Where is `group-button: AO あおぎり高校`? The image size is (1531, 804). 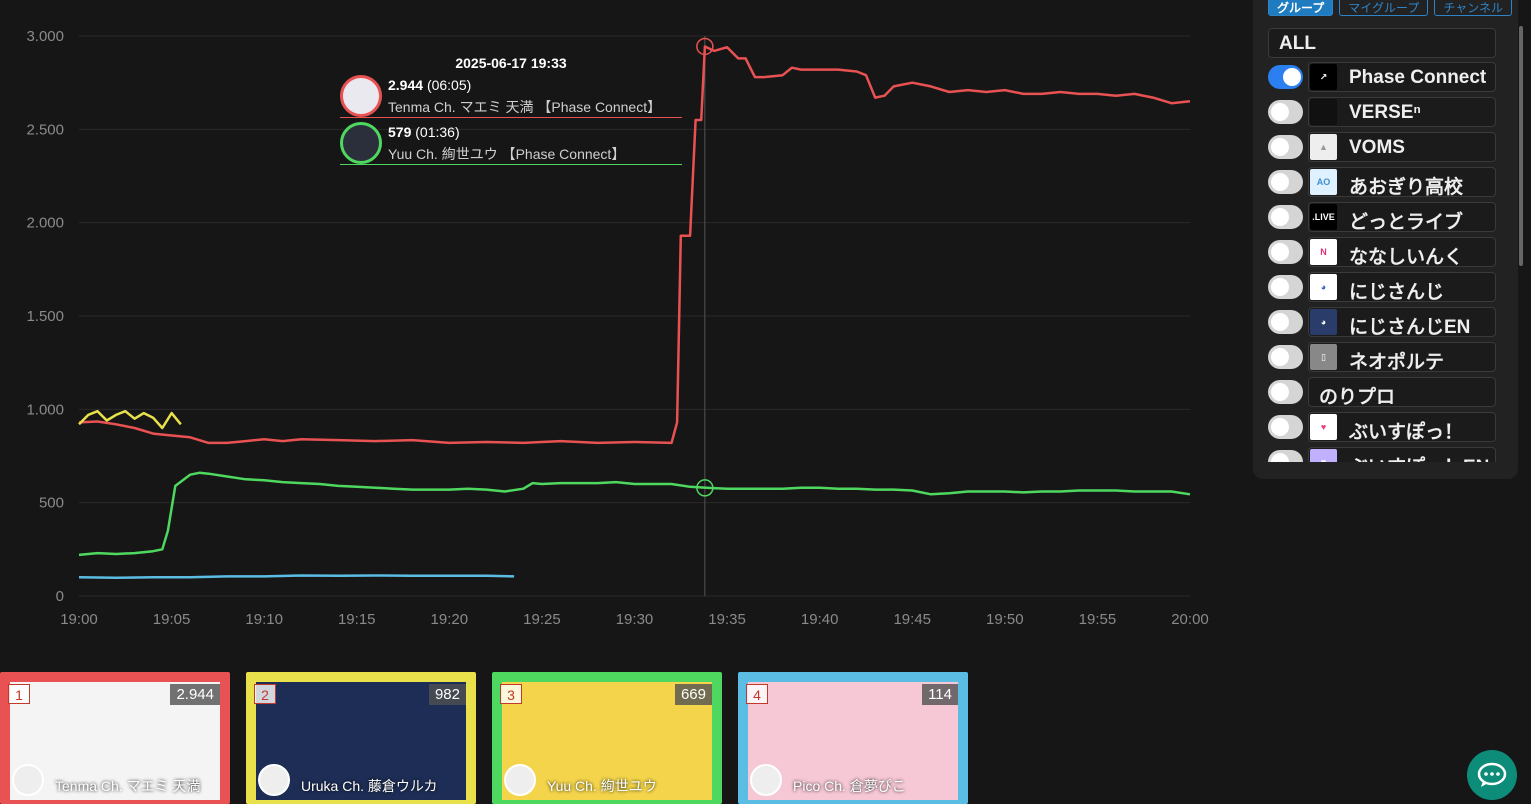 group-button: AO あおぎり高校 is located at coordinates (1402, 182).